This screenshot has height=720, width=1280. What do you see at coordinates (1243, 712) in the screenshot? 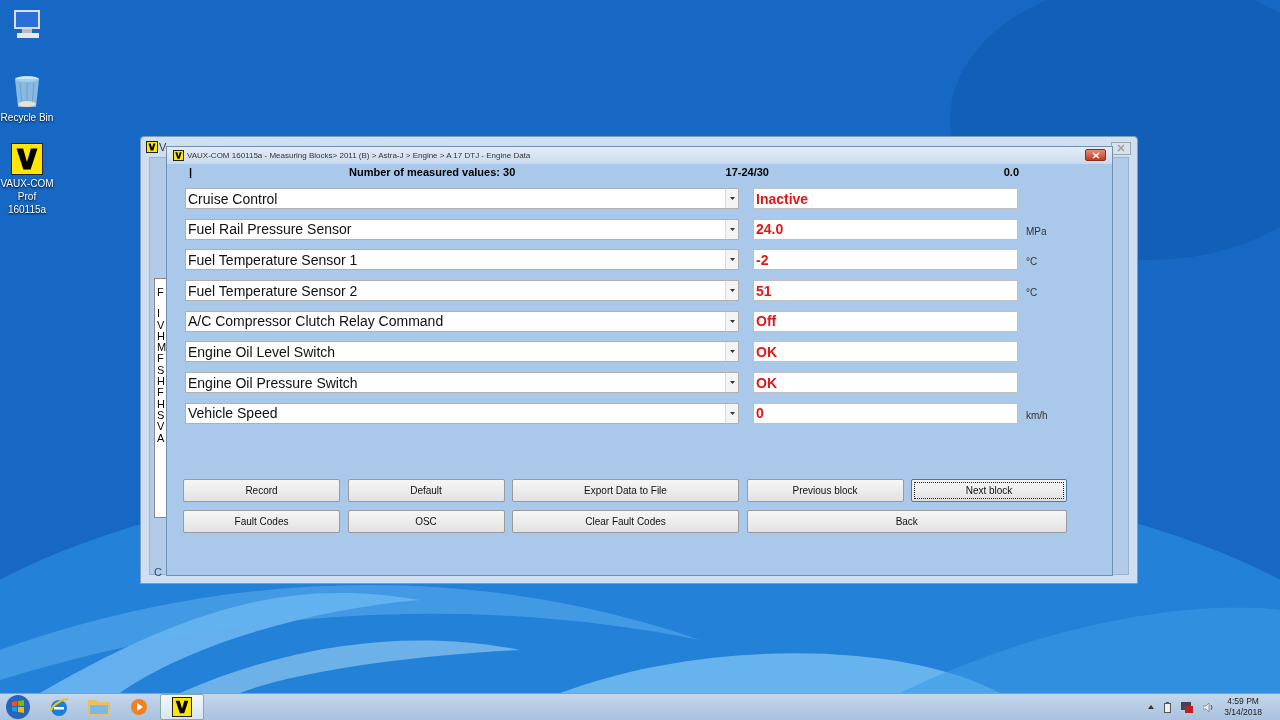
I see `clock-date: 3/14/2018` at bounding box center [1243, 712].